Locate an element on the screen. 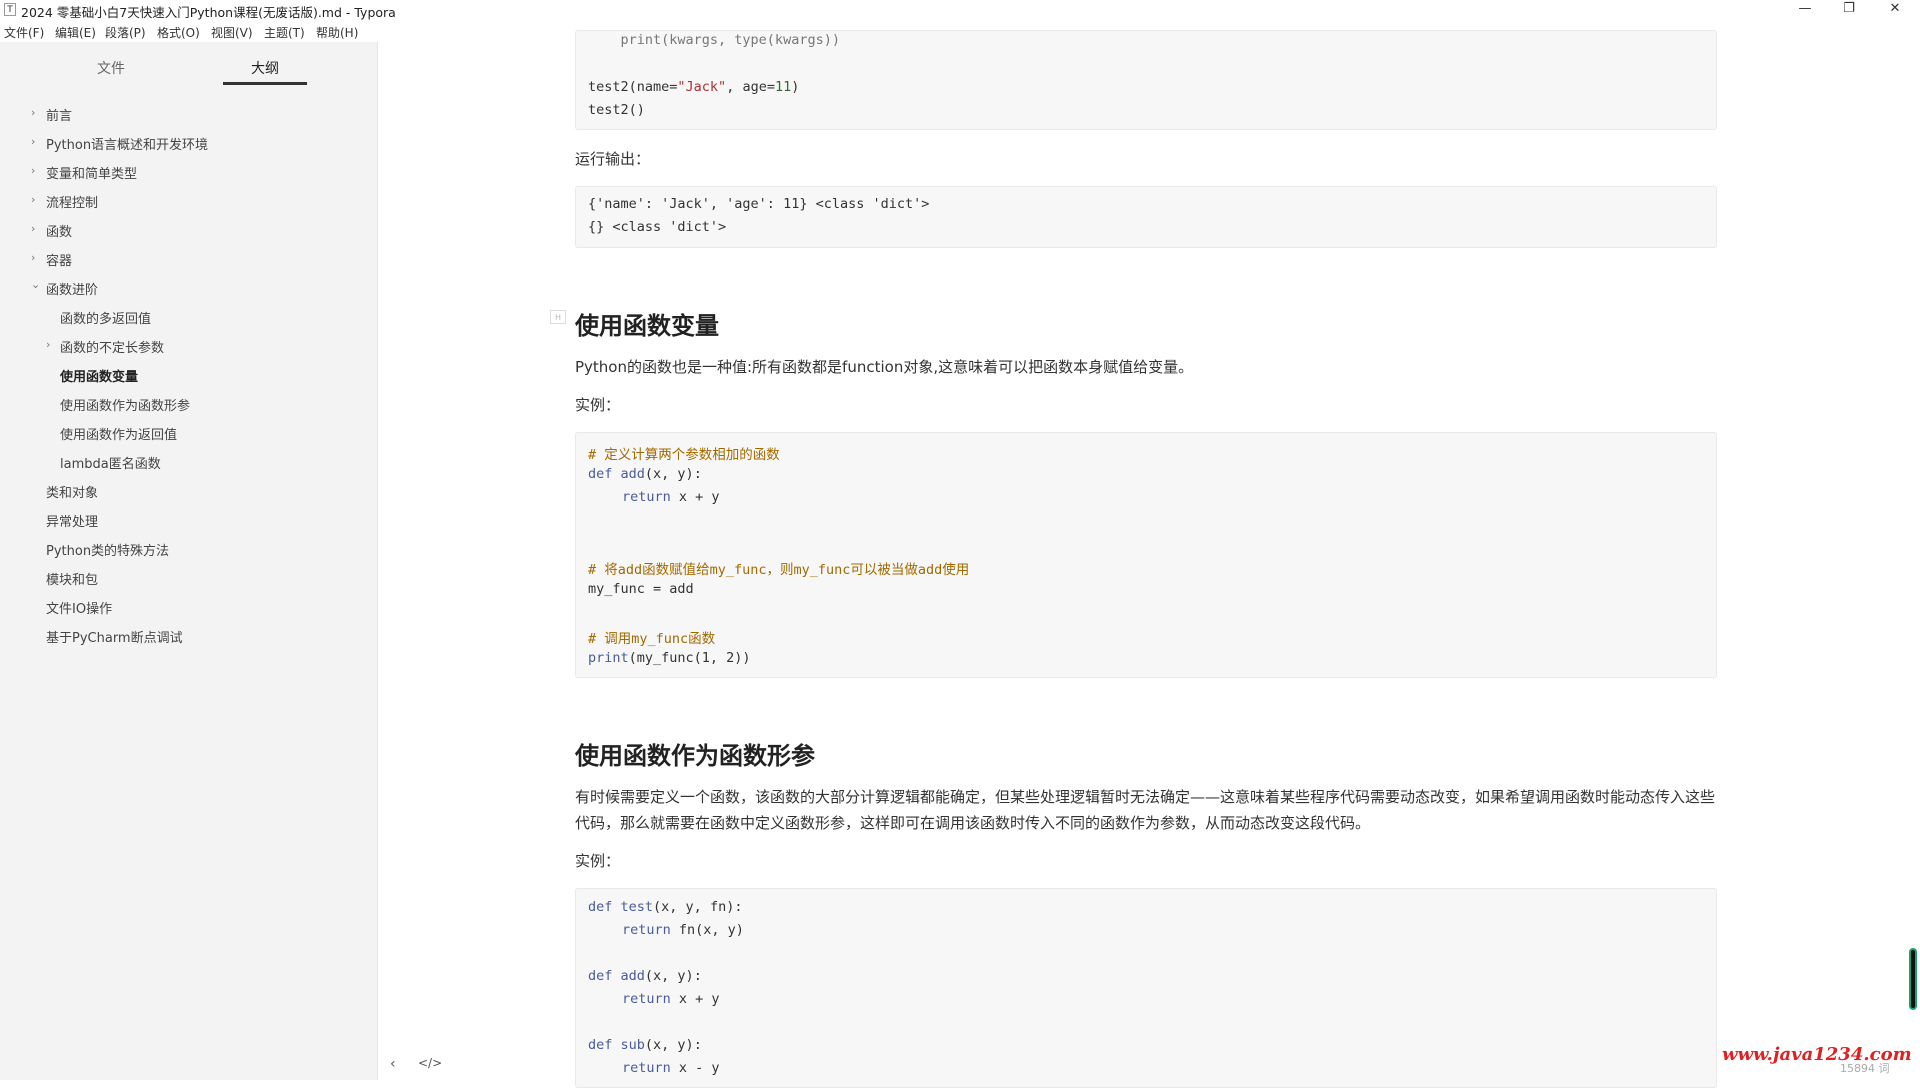  menu-format: 格式(O) is located at coordinates (178, 32).